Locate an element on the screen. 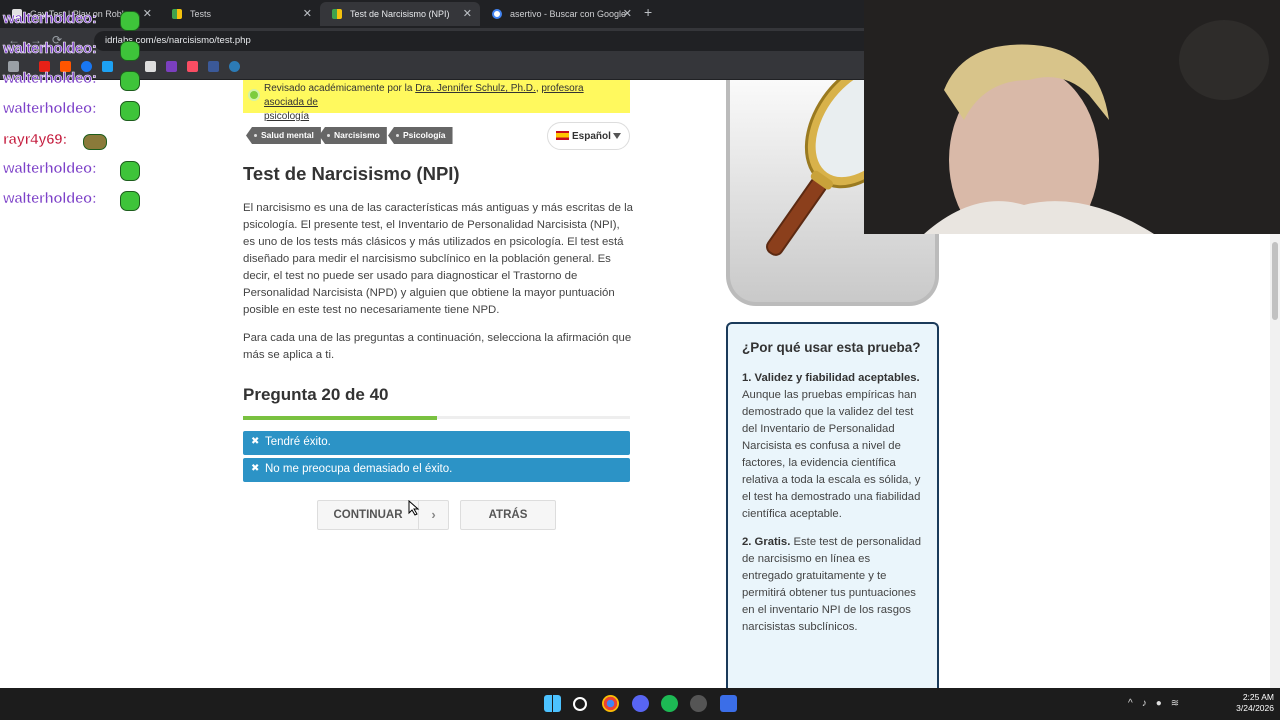 The height and width of the screenshot is (720, 1280). chevron-right-icon: › is located at coordinates (433, 515).